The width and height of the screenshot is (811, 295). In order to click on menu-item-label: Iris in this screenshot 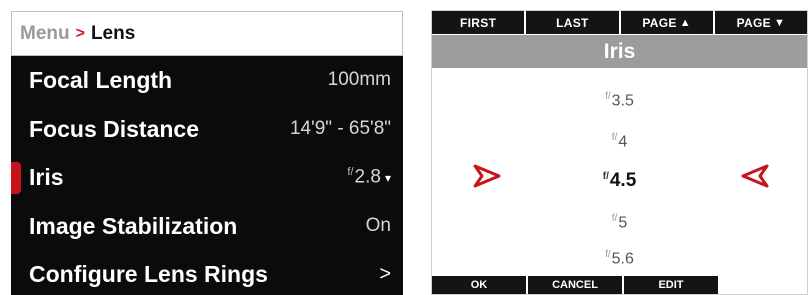, I will do `click(46, 176)`.